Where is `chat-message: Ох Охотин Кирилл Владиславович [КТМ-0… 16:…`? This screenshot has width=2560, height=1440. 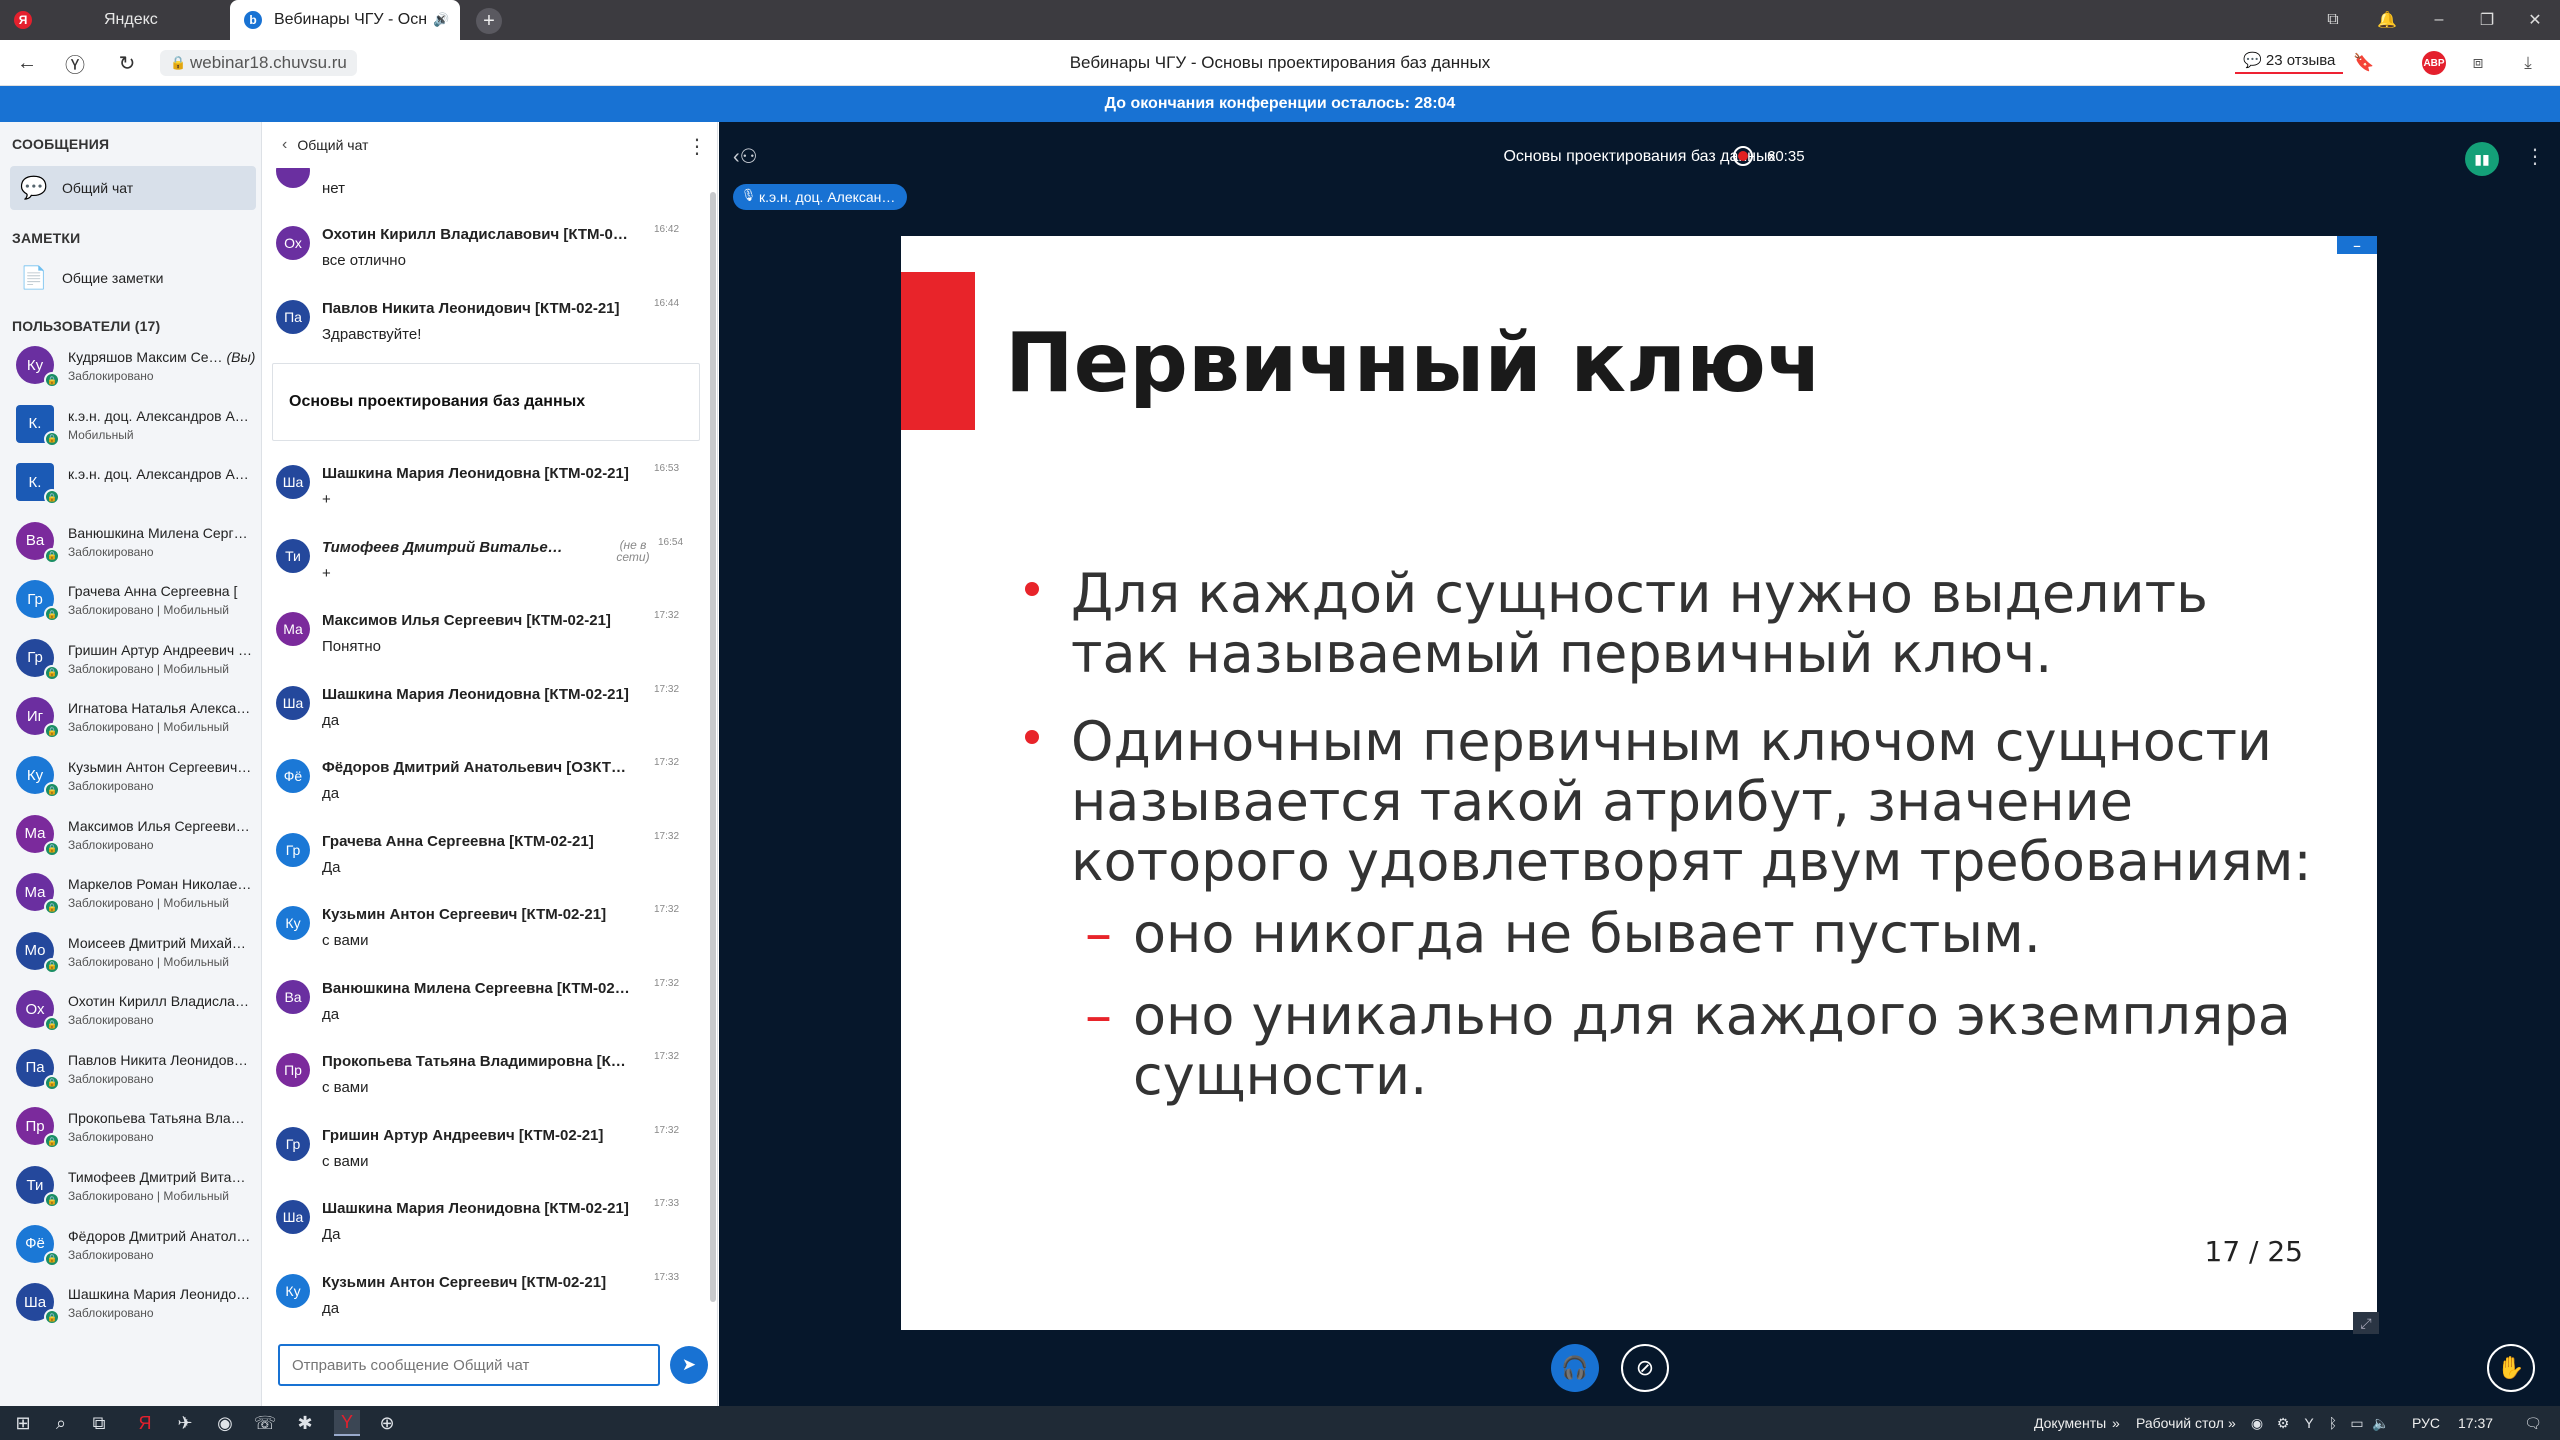 chat-message: Ох Охотин Кирилл Владиславович [КТМ-0… 16:… is located at coordinates (482, 248).